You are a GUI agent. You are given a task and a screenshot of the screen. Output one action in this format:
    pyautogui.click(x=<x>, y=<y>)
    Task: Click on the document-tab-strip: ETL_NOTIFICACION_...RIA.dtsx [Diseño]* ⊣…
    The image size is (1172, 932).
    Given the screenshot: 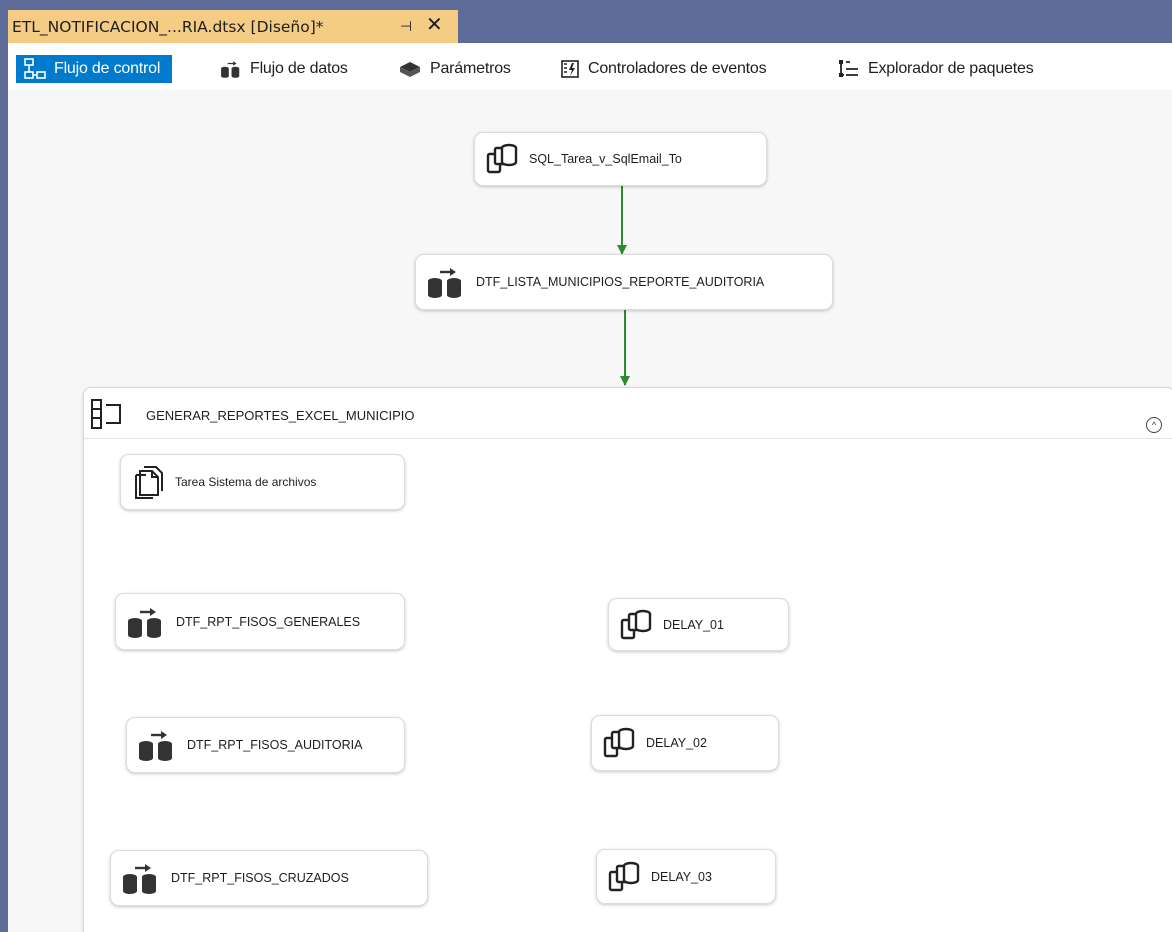 What is the action you would take?
    pyautogui.click(x=590, y=21)
    